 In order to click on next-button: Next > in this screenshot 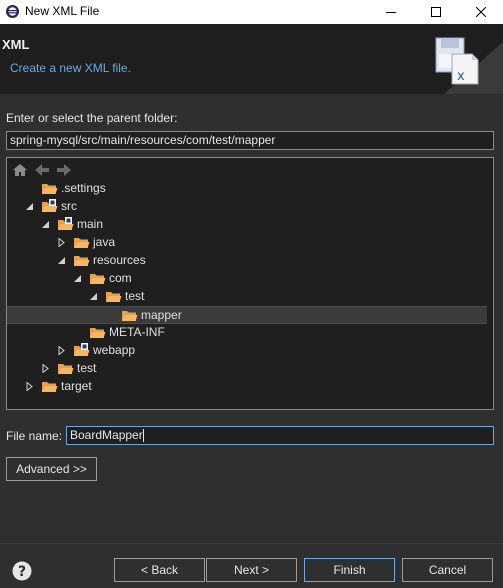, I will do `click(251, 570)`.